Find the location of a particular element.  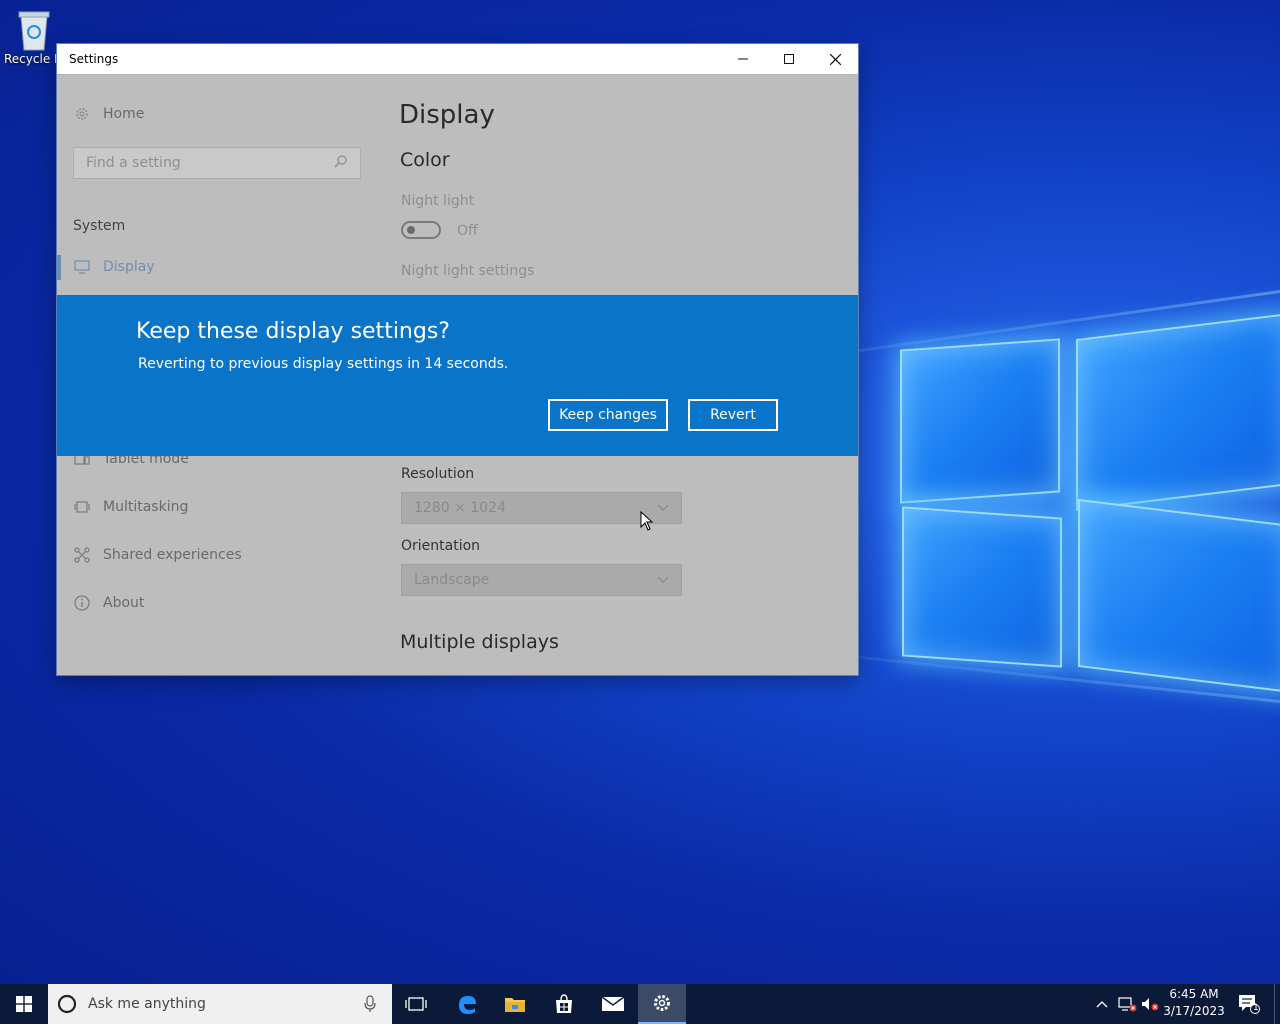

cortana-icon is located at coordinates (67, 1006).